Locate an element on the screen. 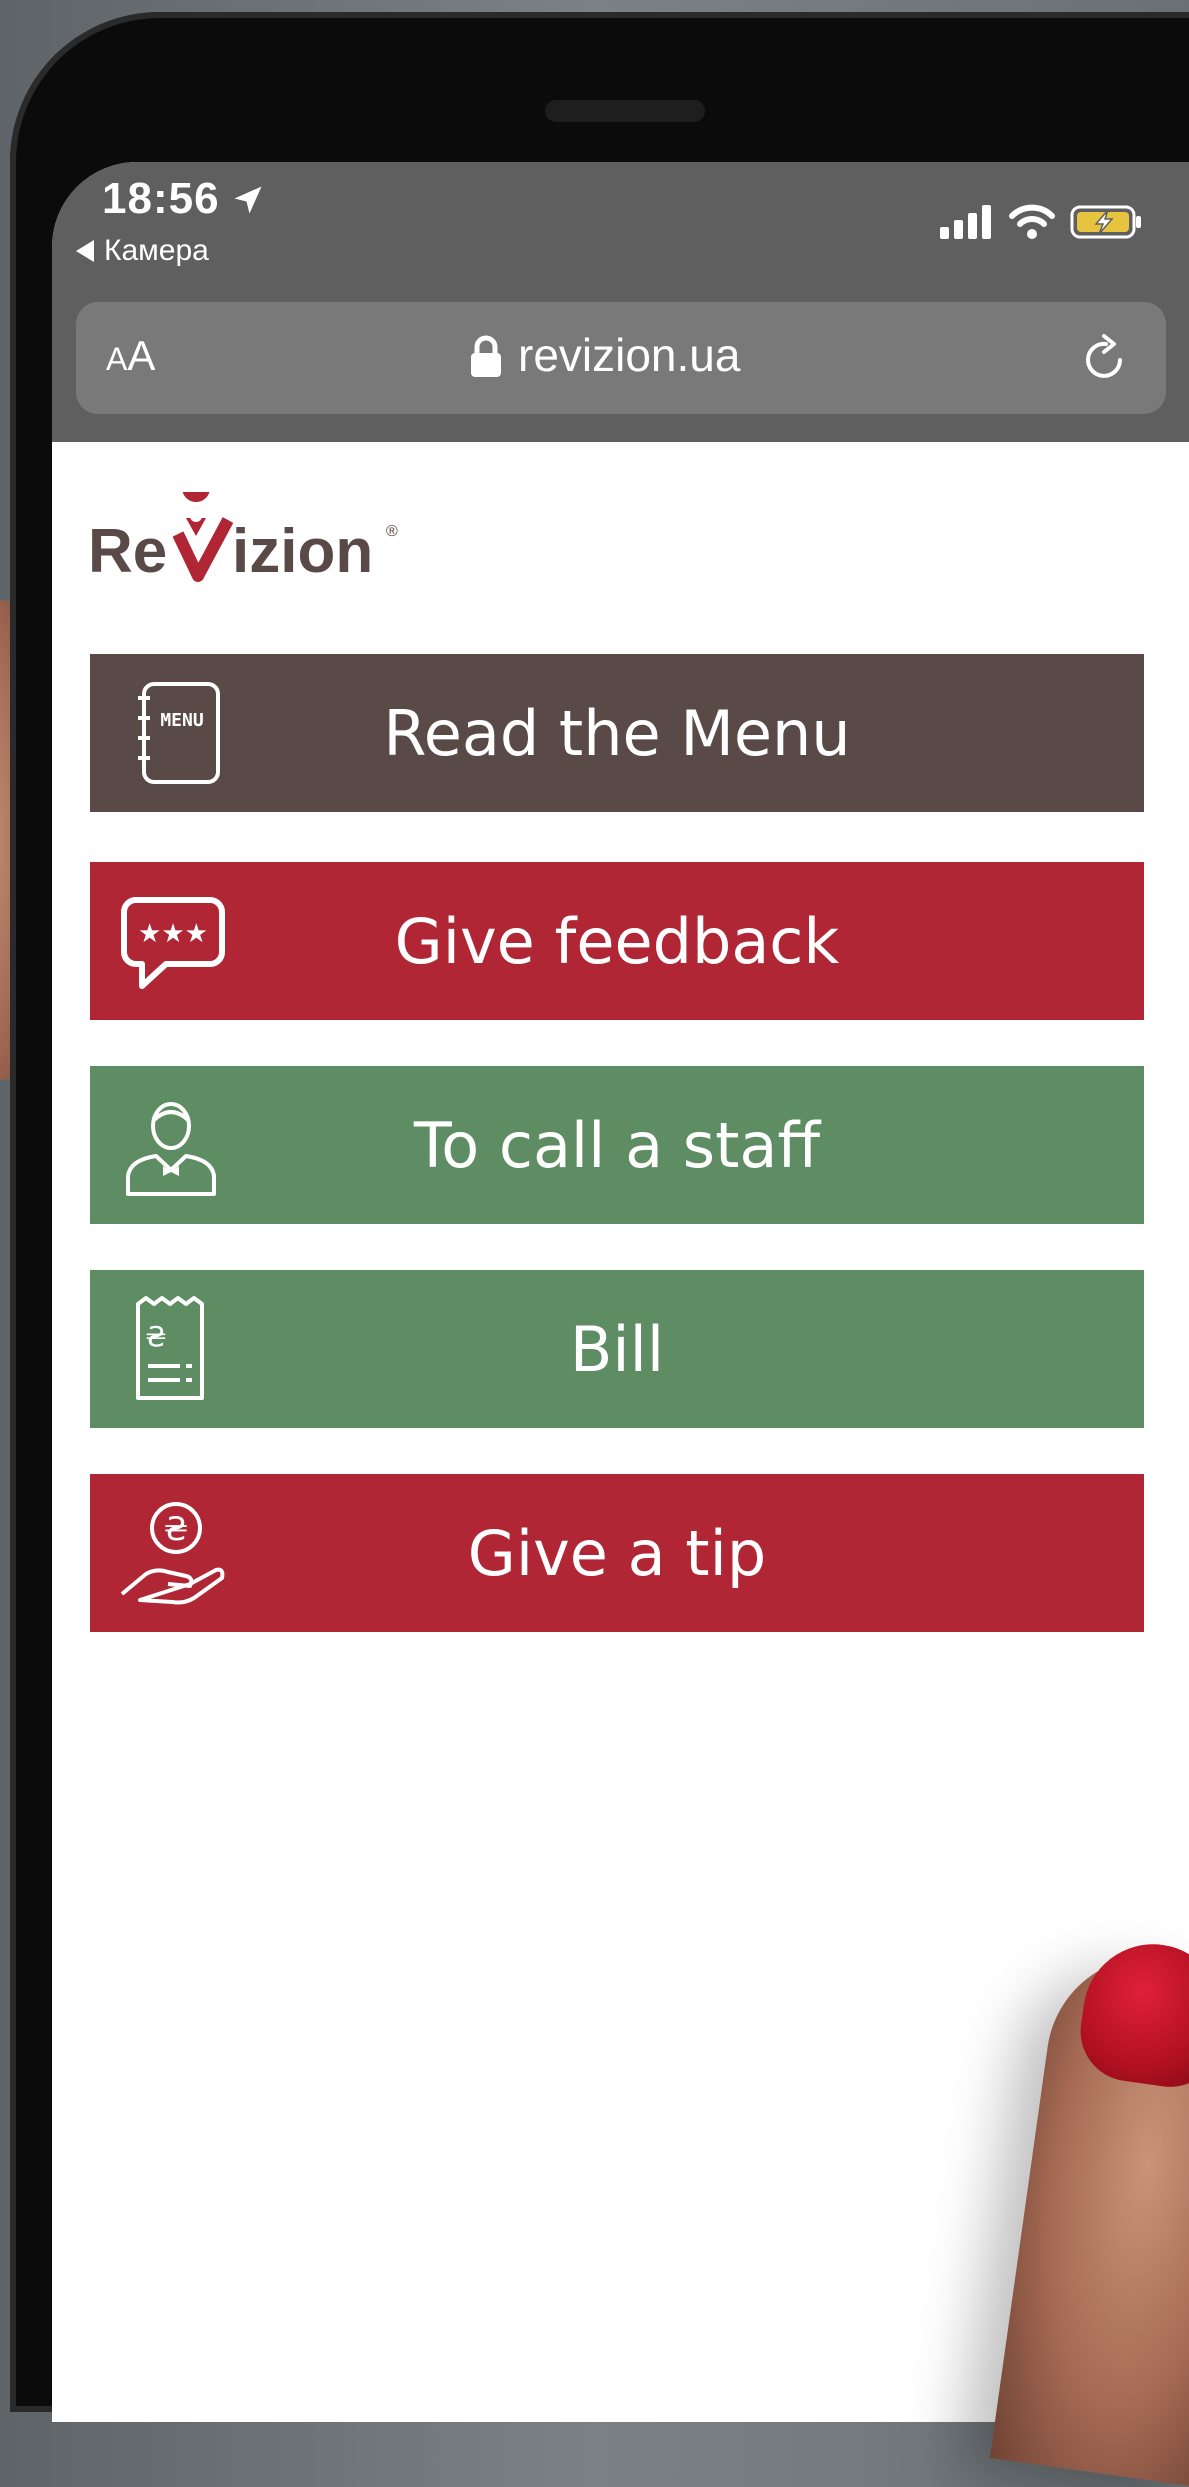 This screenshot has width=1189, height=2487. svg-text: MENU is located at coordinates (181, 720).